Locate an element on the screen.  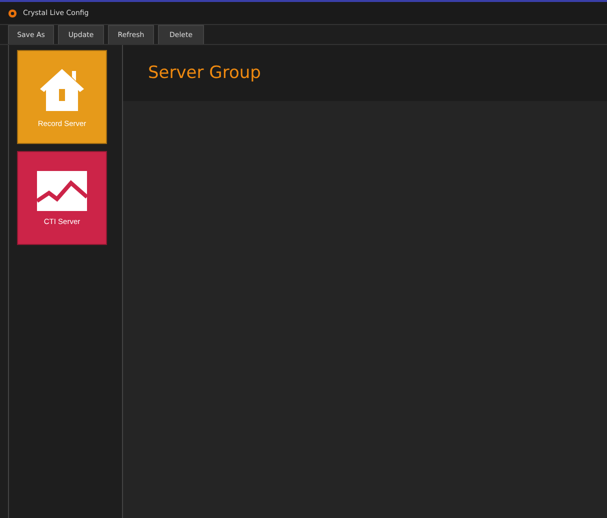
chart-icon is located at coordinates (62, 190).